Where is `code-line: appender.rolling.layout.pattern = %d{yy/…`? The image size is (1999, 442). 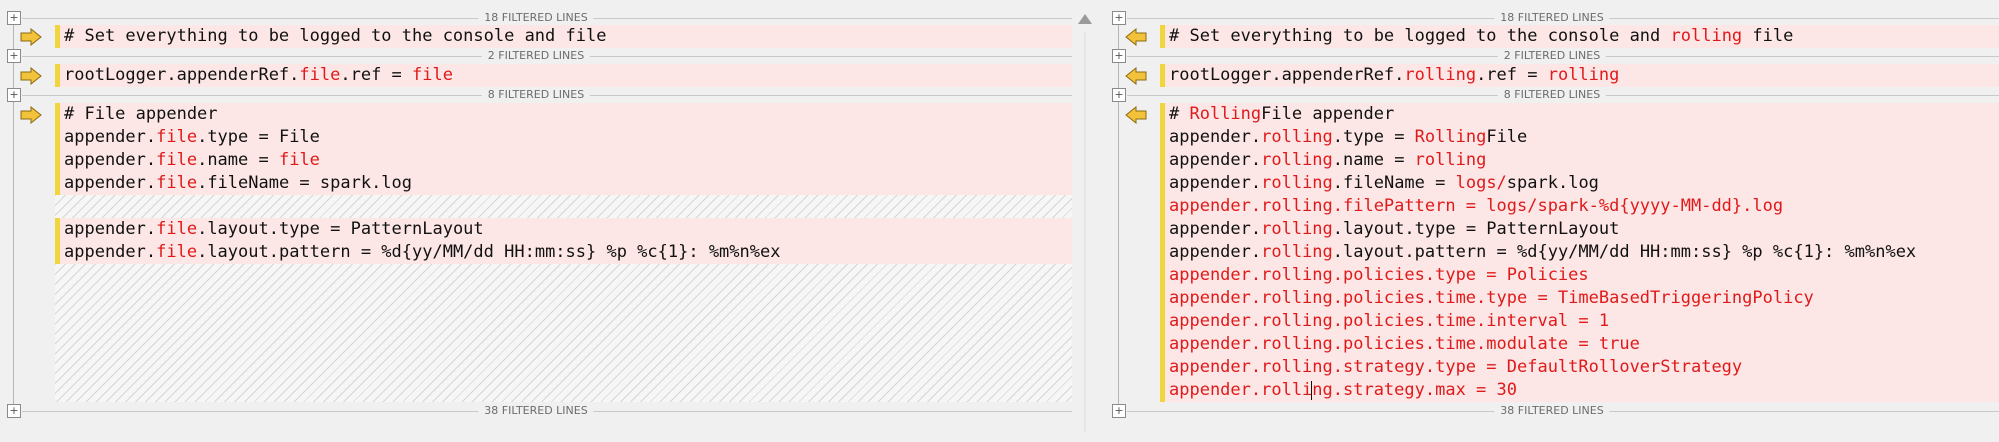
code-line: appender.rolling.layout.pattern = %d{yy/… is located at coordinates (1542, 252).